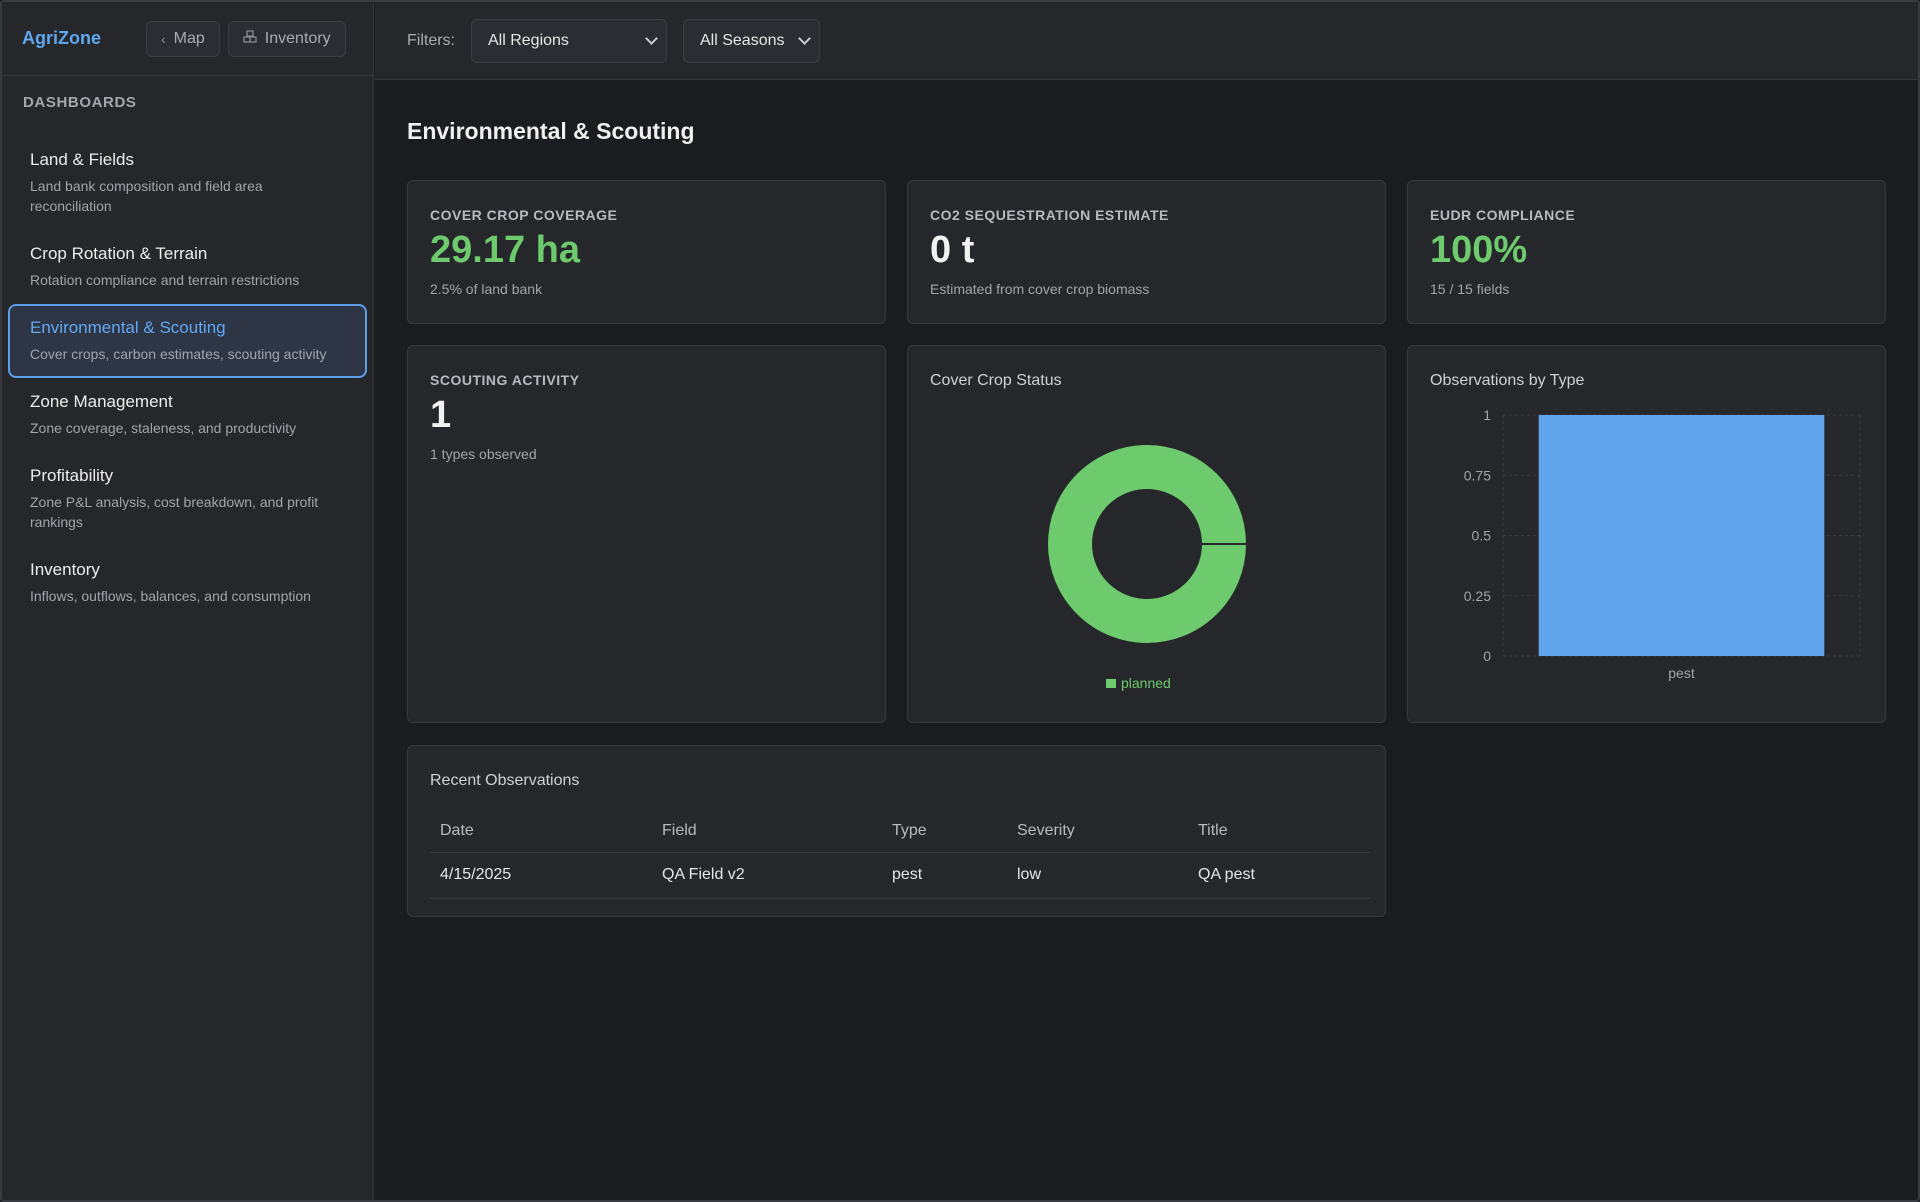 This screenshot has width=1920, height=1202. I want to click on donut-slice-planned, so click(1147, 544).